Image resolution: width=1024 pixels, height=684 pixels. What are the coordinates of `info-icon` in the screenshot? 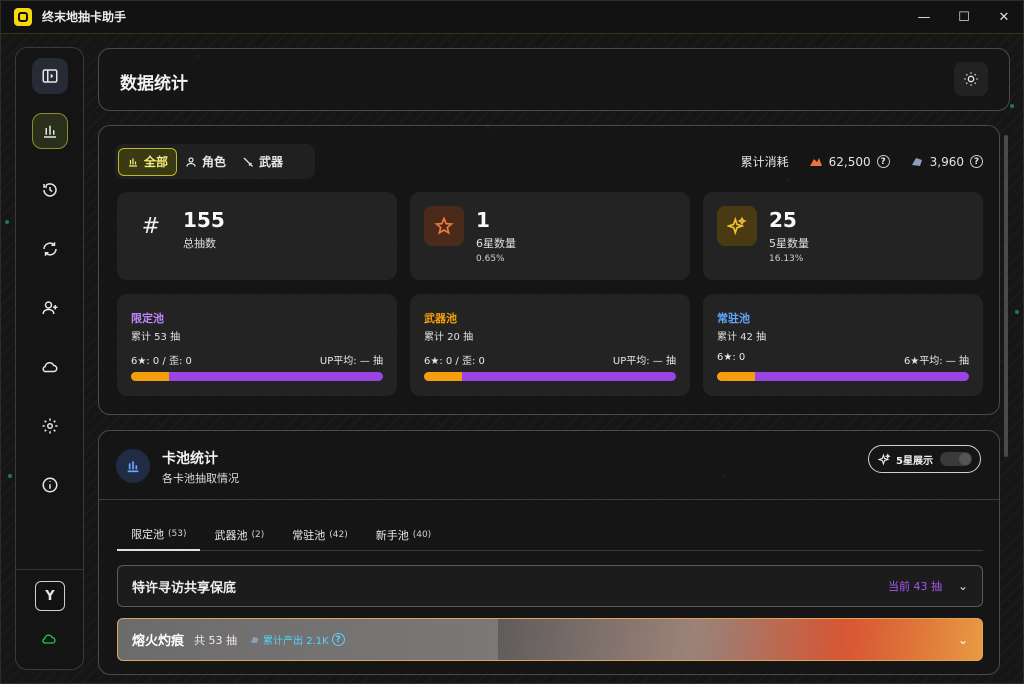 It's located at (50, 485).